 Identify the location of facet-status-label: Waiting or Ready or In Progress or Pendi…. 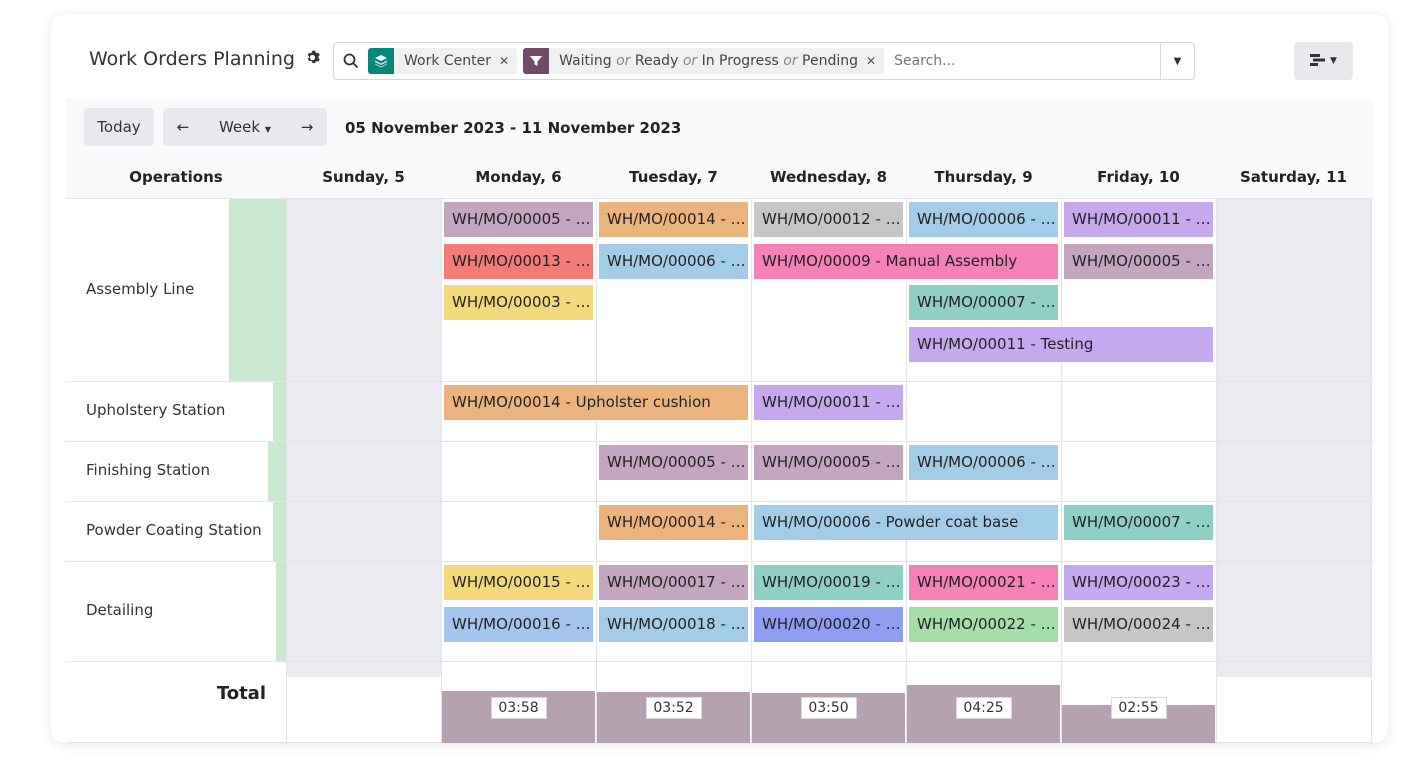
(707, 61).